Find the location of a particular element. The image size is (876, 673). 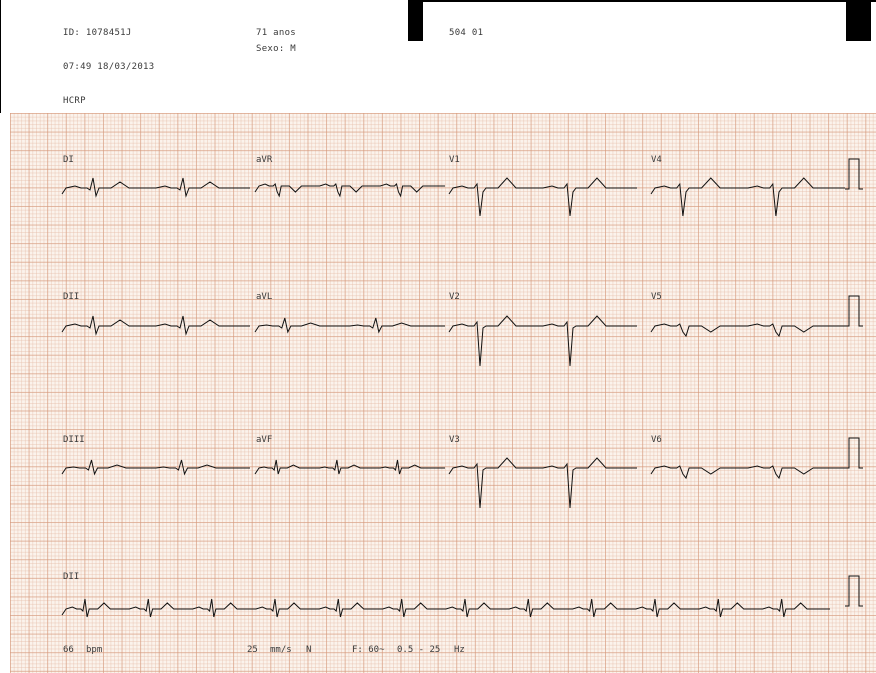

trace-v2 is located at coordinates (542, 341).